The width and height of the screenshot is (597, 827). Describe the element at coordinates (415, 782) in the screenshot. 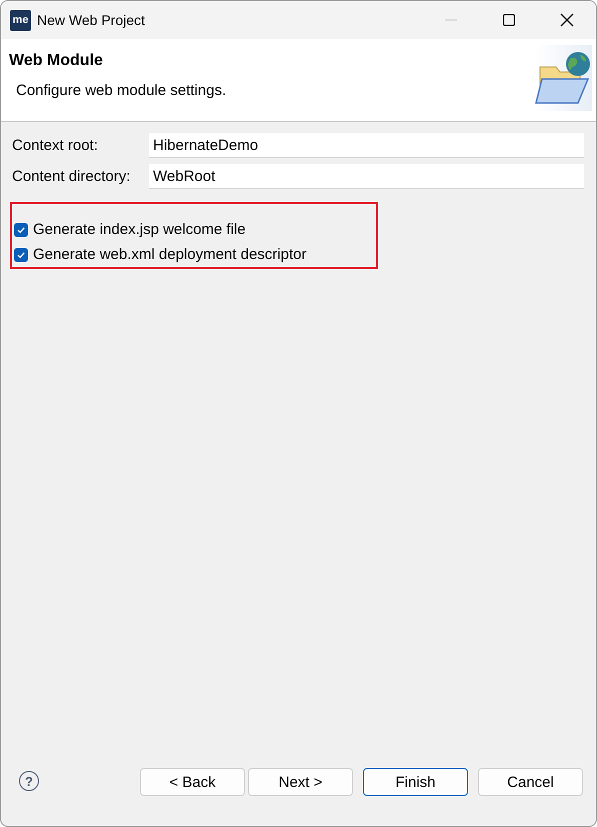

I see `dialog-button: Finish` at that location.